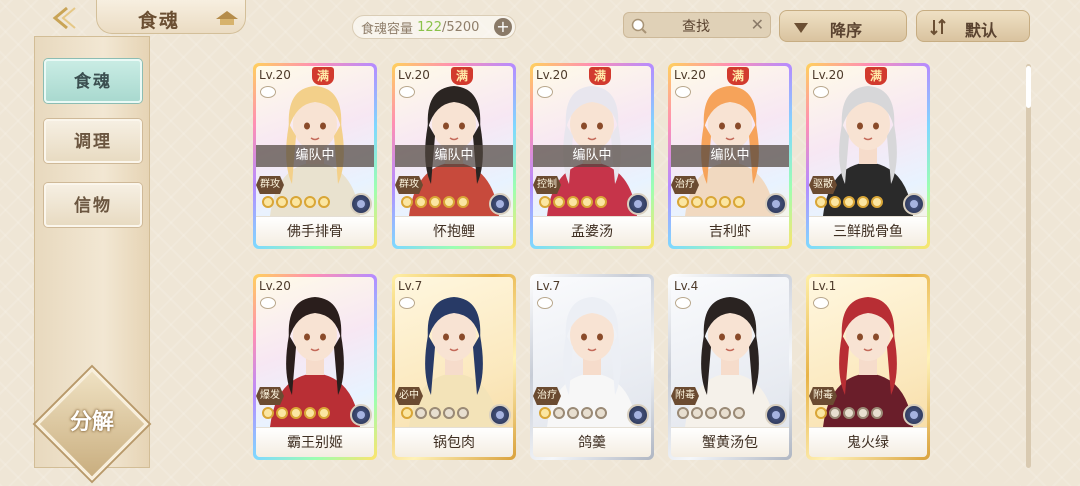 This screenshot has width=1080, height=486. I want to click on scrollbar, so click(1028, 266).